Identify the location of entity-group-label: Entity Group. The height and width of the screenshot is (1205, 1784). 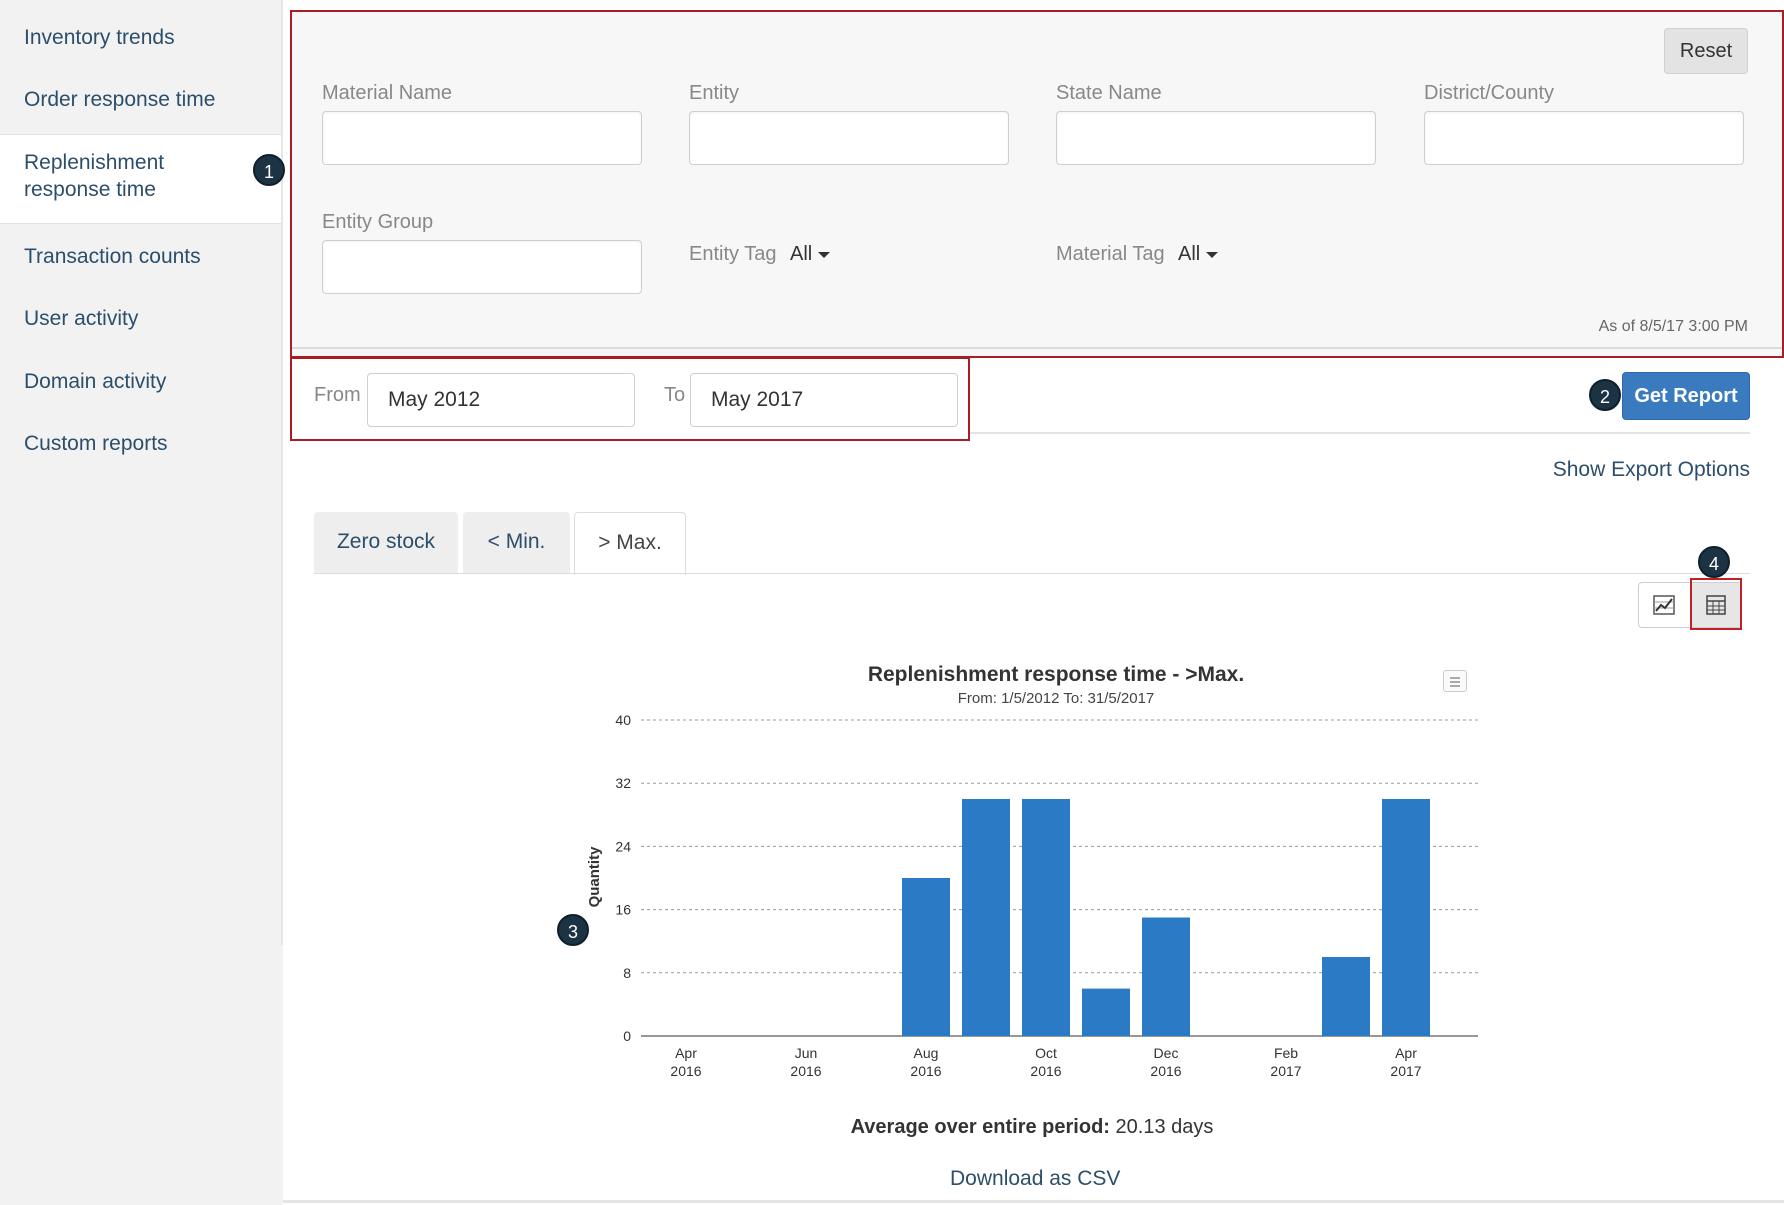
(378, 222).